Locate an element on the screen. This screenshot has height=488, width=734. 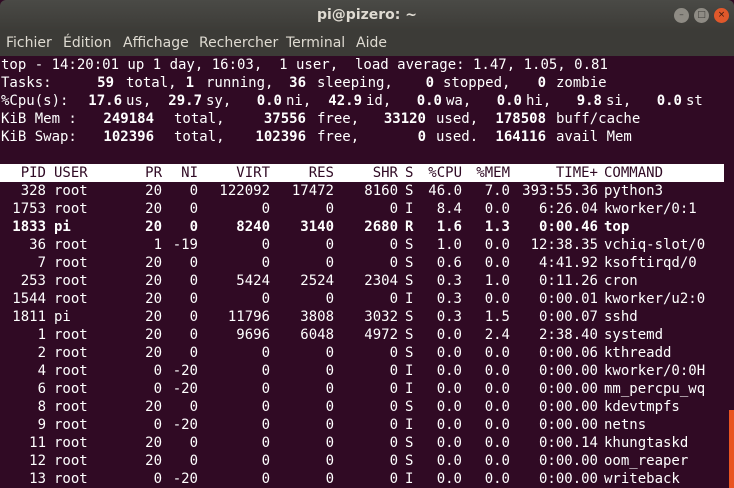
process-row: 7 root 20 0 0 0 0 S 0.6 0.0 4:41.92 ksoftirqd/0 is located at coordinates (362, 263).